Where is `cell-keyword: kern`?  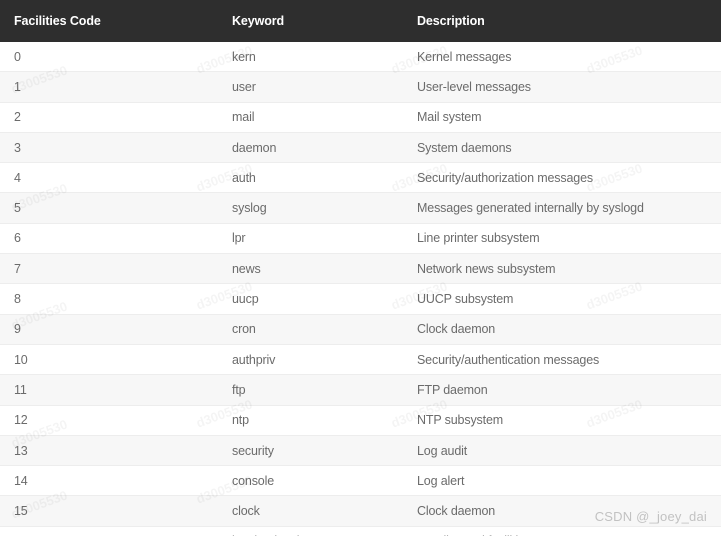 cell-keyword: kern is located at coordinates (310, 57).